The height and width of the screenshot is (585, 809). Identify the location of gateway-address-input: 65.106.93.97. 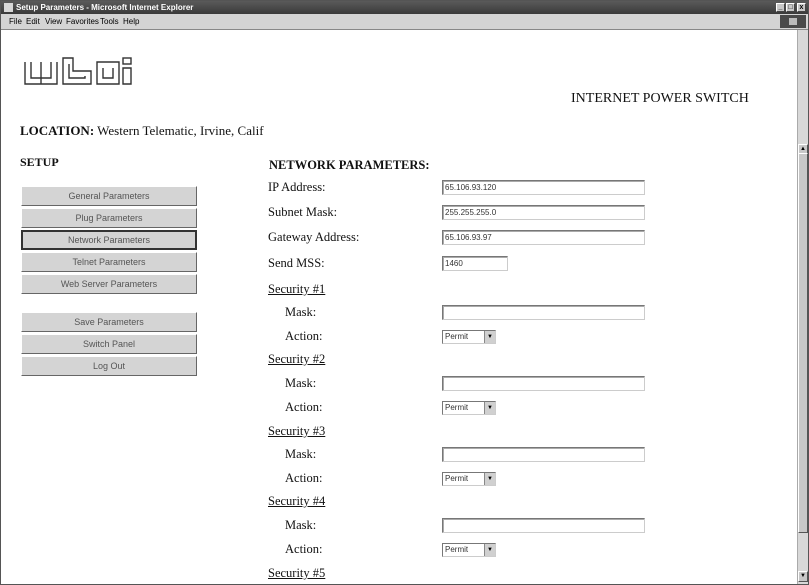
(543, 237).